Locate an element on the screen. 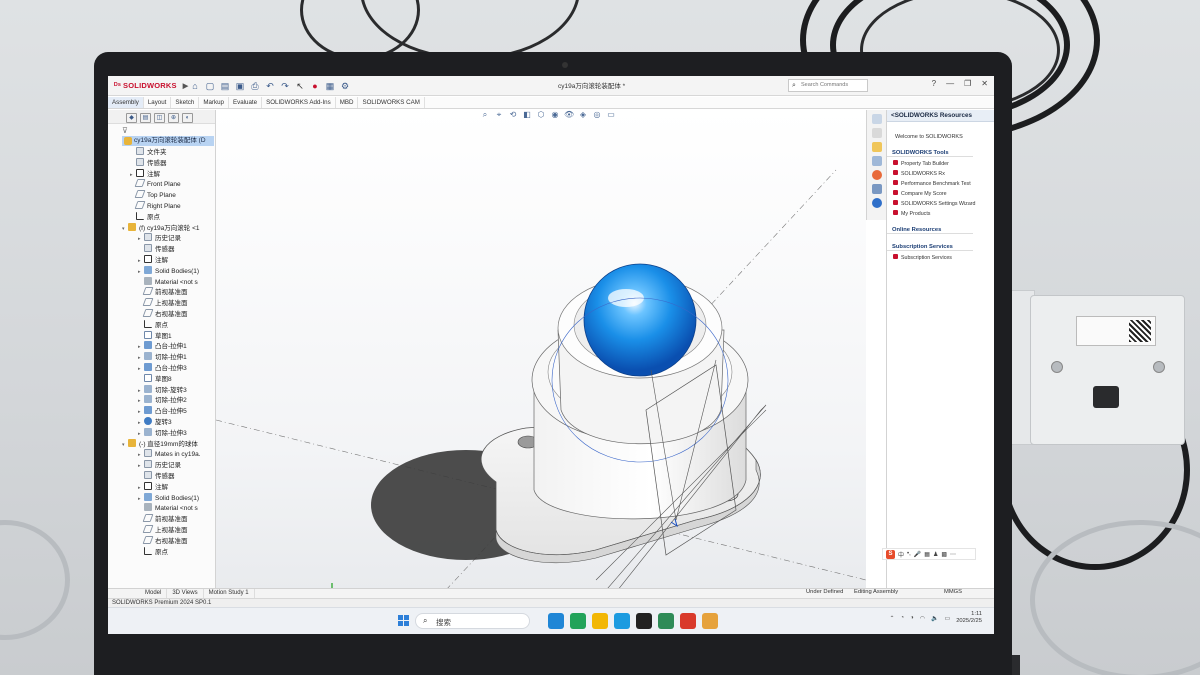  scenes-icon: ◎ is located at coordinates (597, 115).